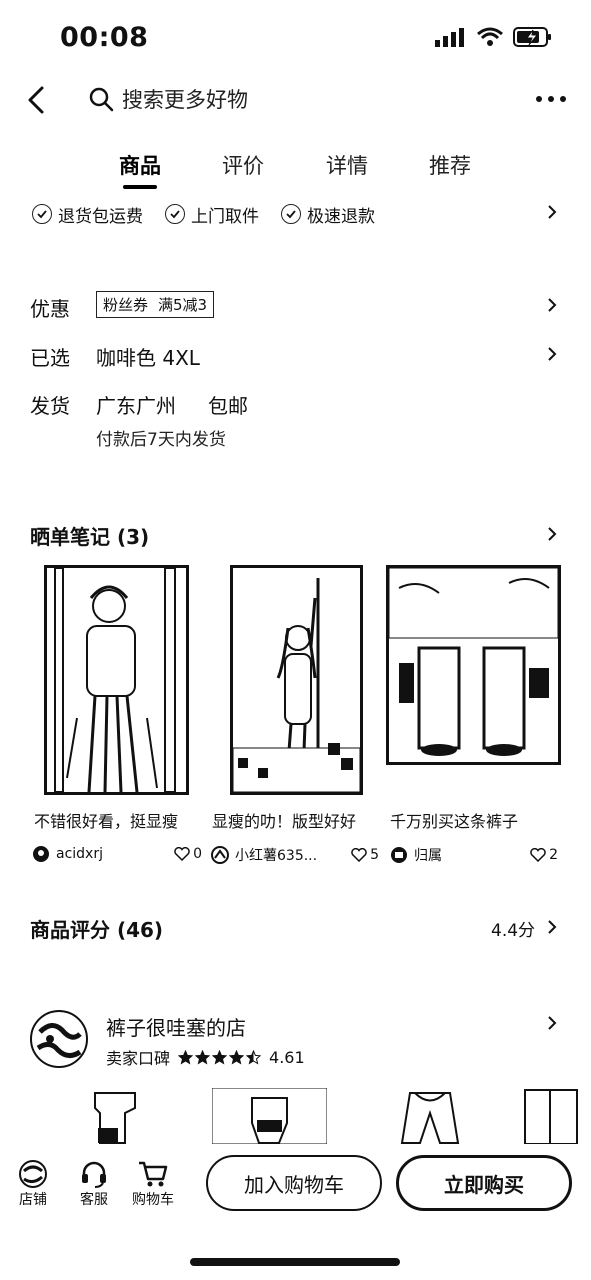  What do you see at coordinates (140, 165) in the screenshot?
I see `tab-product: 商品` at bounding box center [140, 165].